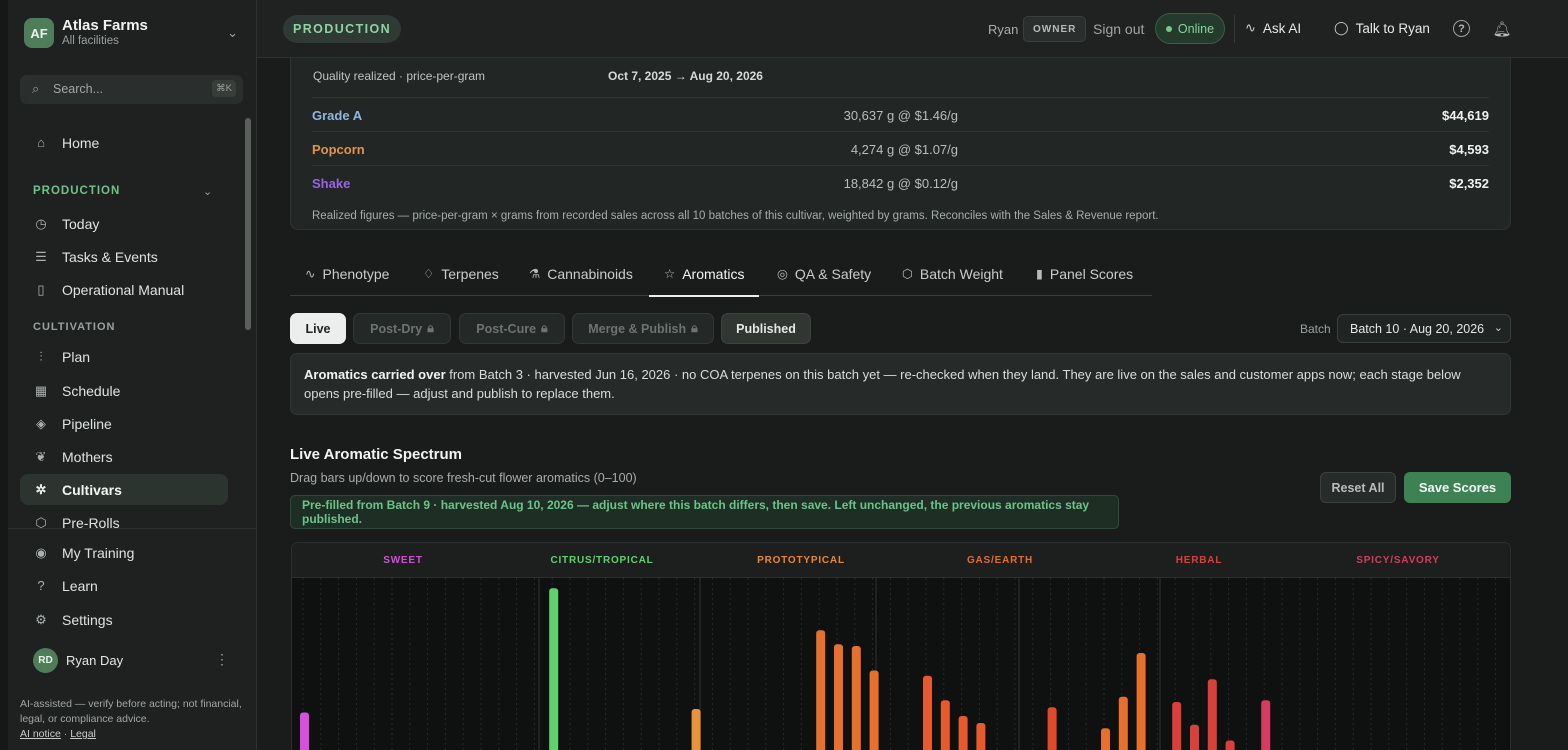  Describe the element at coordinates (1273, 28) in the screenshot. I see `ask-ai-button: ∿ Ask AI` at that location.